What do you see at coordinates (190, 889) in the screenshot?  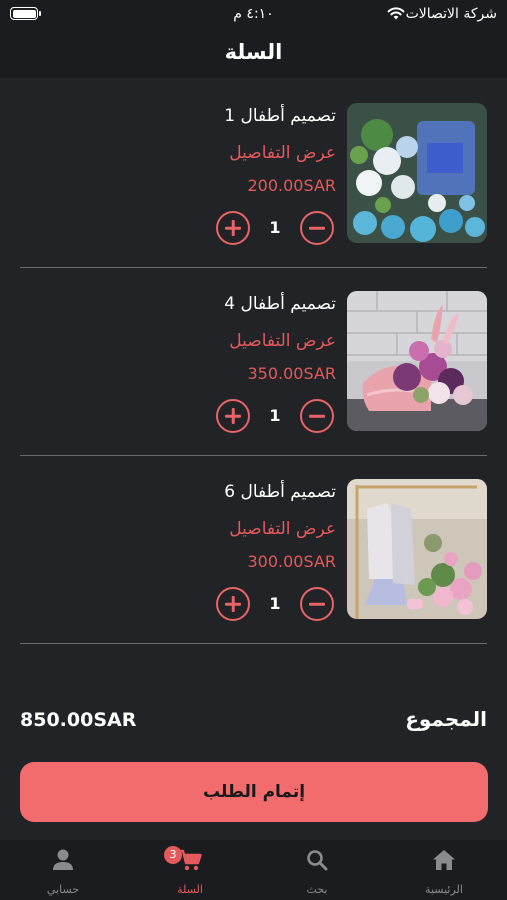 I see `tab-label: السلة` at bounding box center [190, 889].